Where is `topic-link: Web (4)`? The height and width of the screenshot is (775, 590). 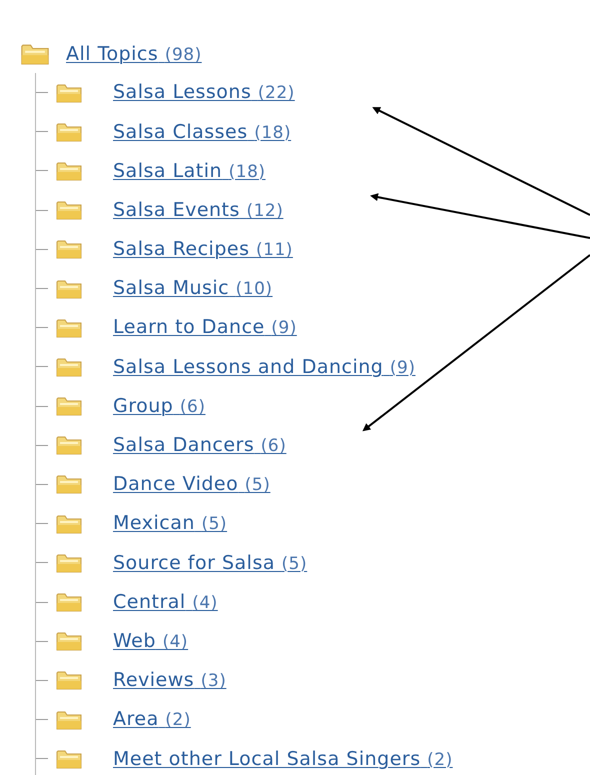
topic-link: Web (4) is located at coordinates (150, 641).